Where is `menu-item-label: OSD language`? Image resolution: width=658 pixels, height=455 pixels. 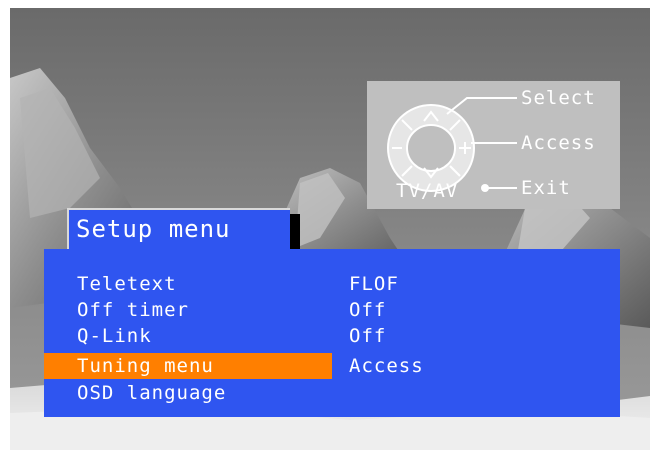
menu-item-label: OSD language is located at coordinates (152, 393).